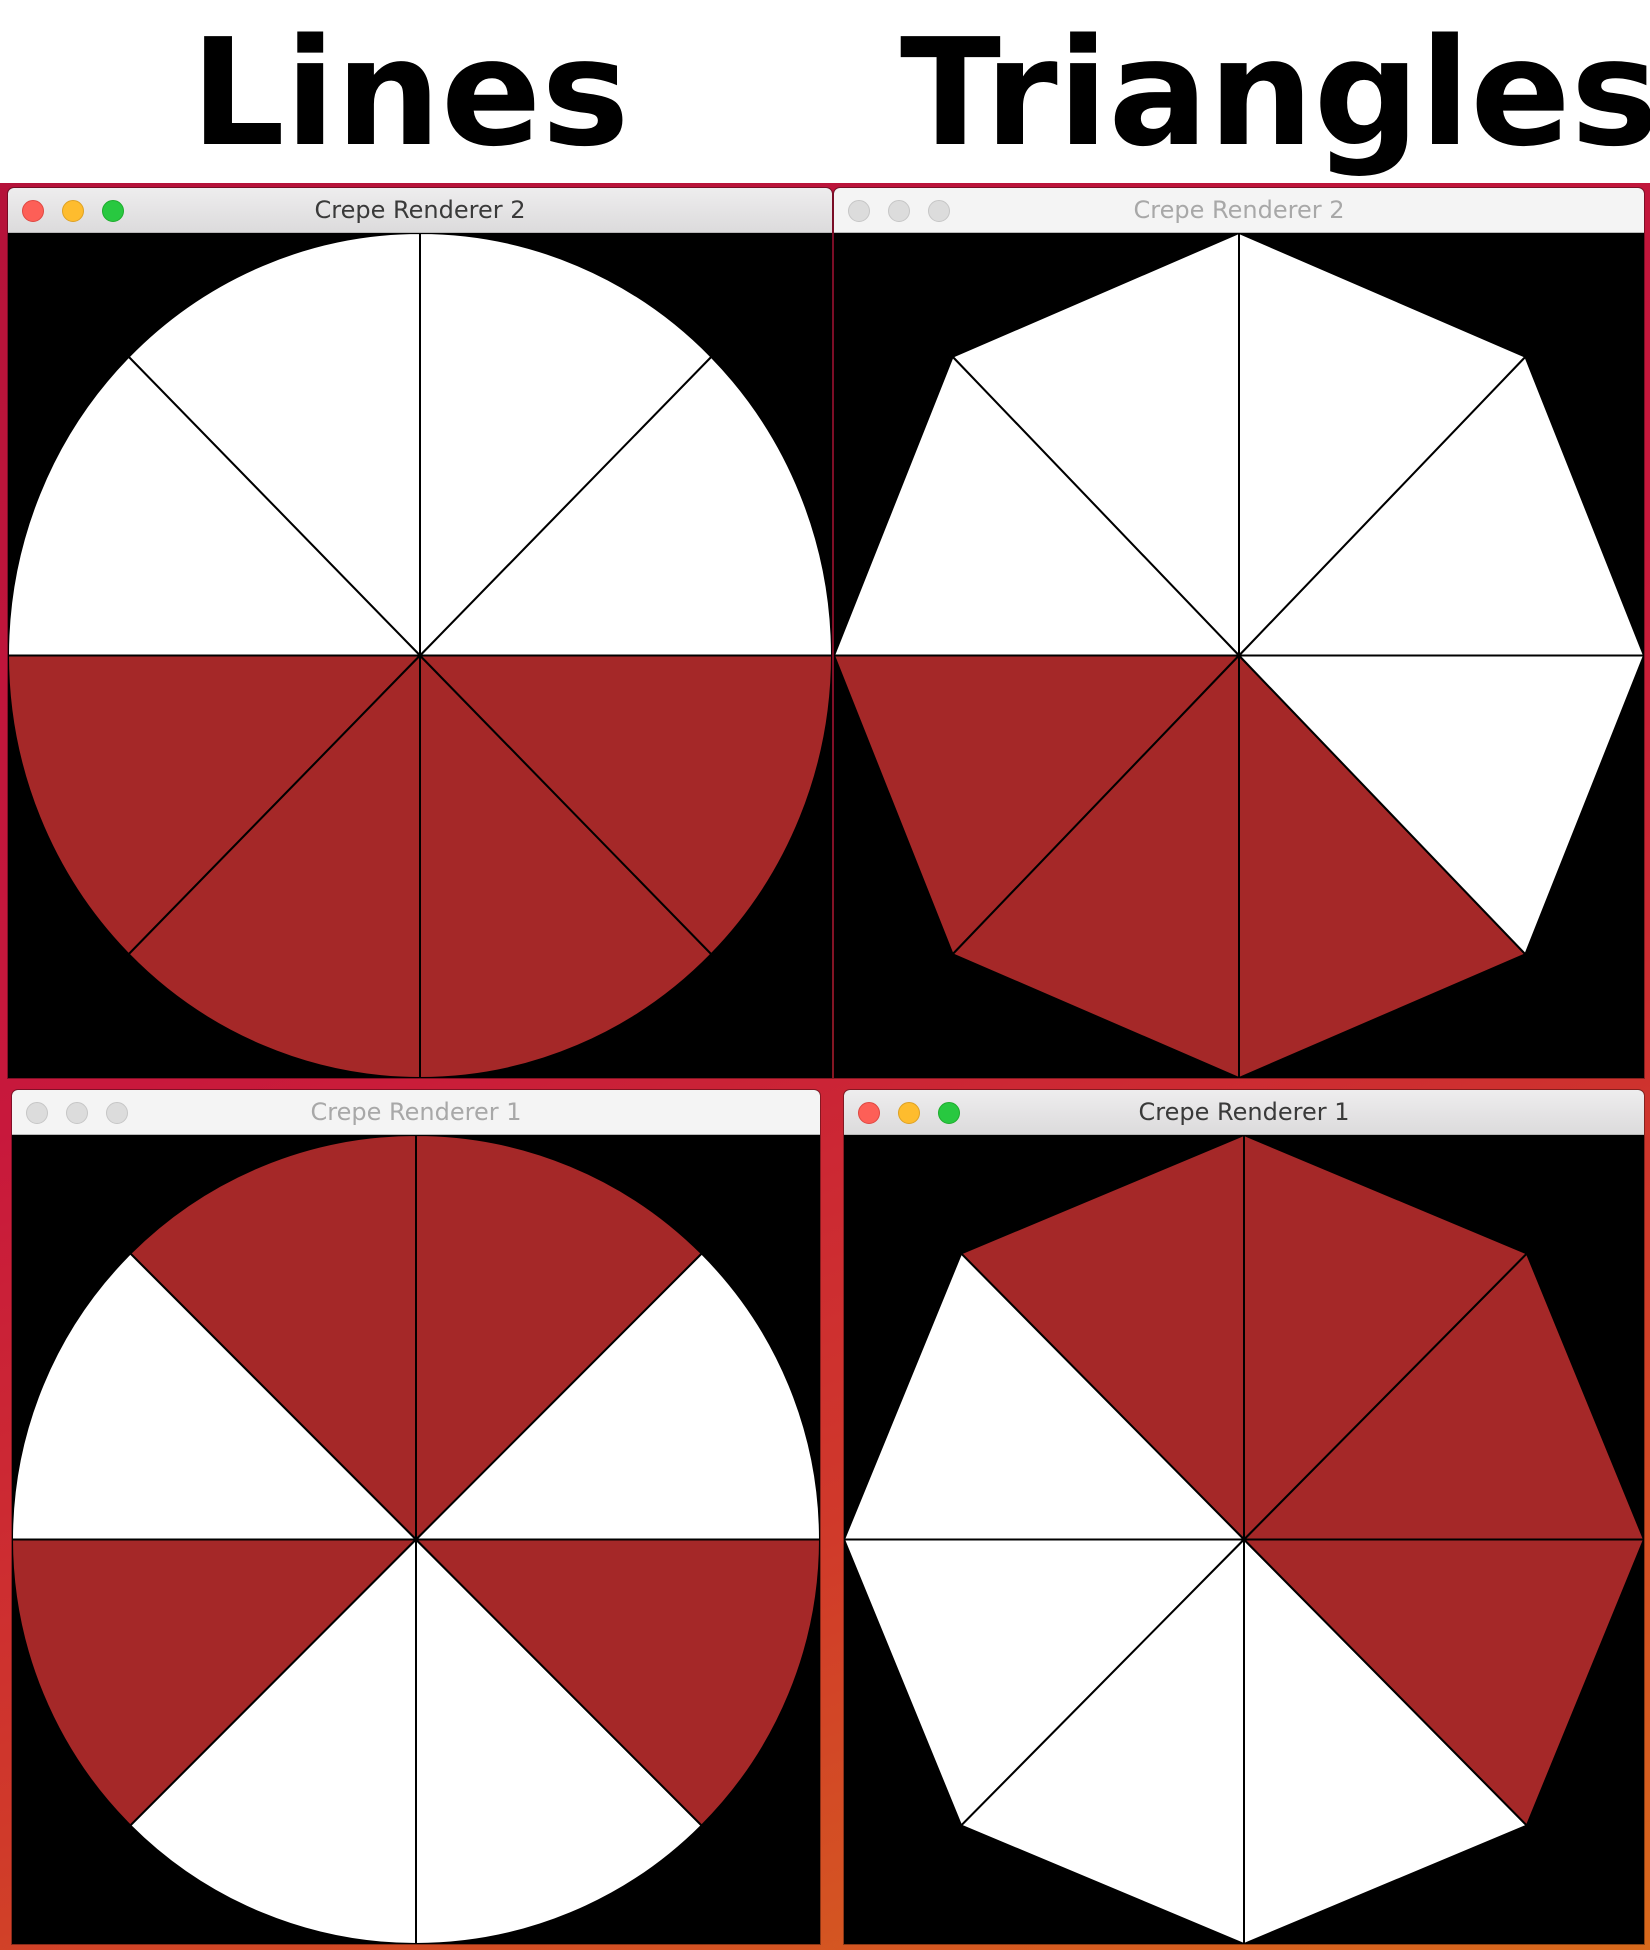  I want to click on heading-lines: Lines, so click(410, 93).